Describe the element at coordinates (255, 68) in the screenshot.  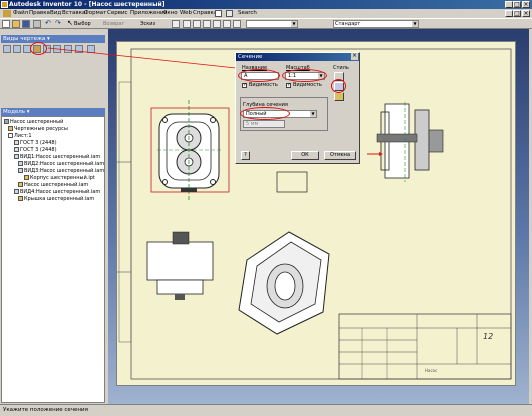
I see `name-label: Название` at that location.